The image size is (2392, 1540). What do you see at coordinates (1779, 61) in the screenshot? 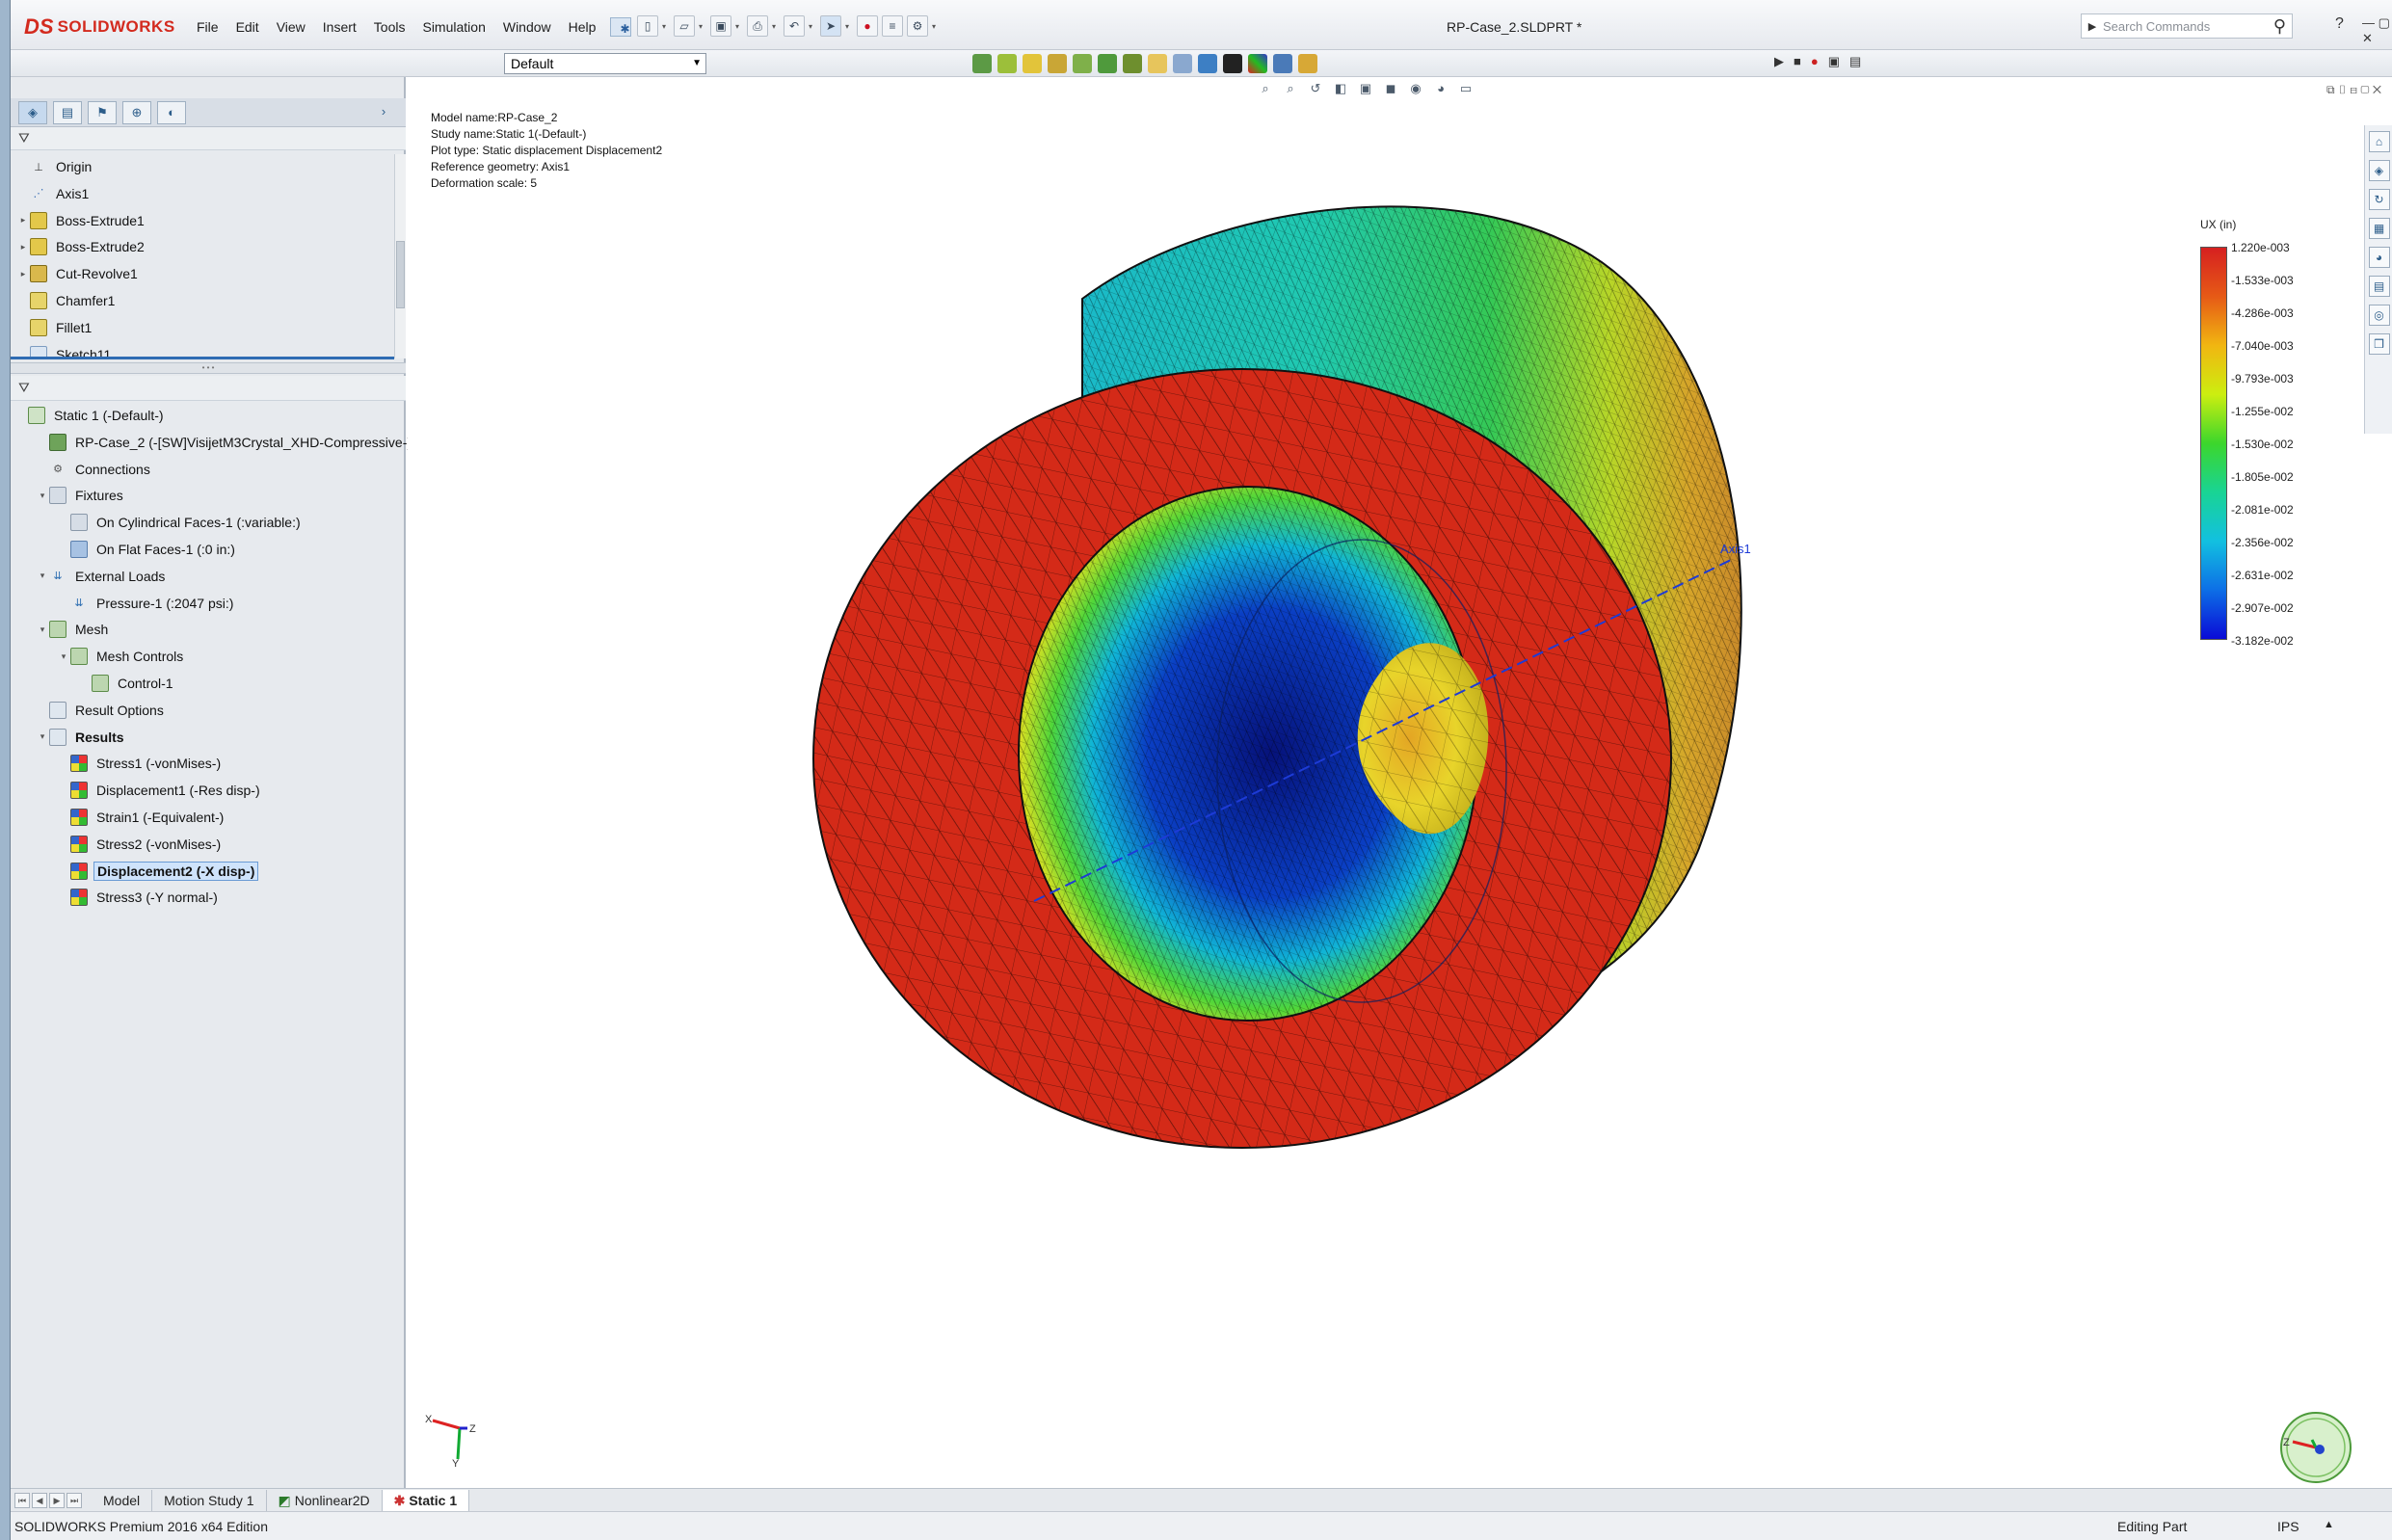
I see `play-icon: ▶` at bounding box center [1779, 61].